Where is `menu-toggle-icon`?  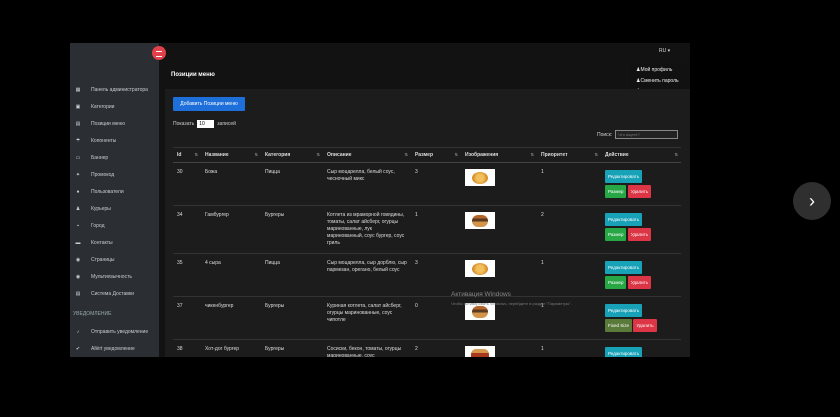 menu-toggle-icon is located at coordinates (159, 53).